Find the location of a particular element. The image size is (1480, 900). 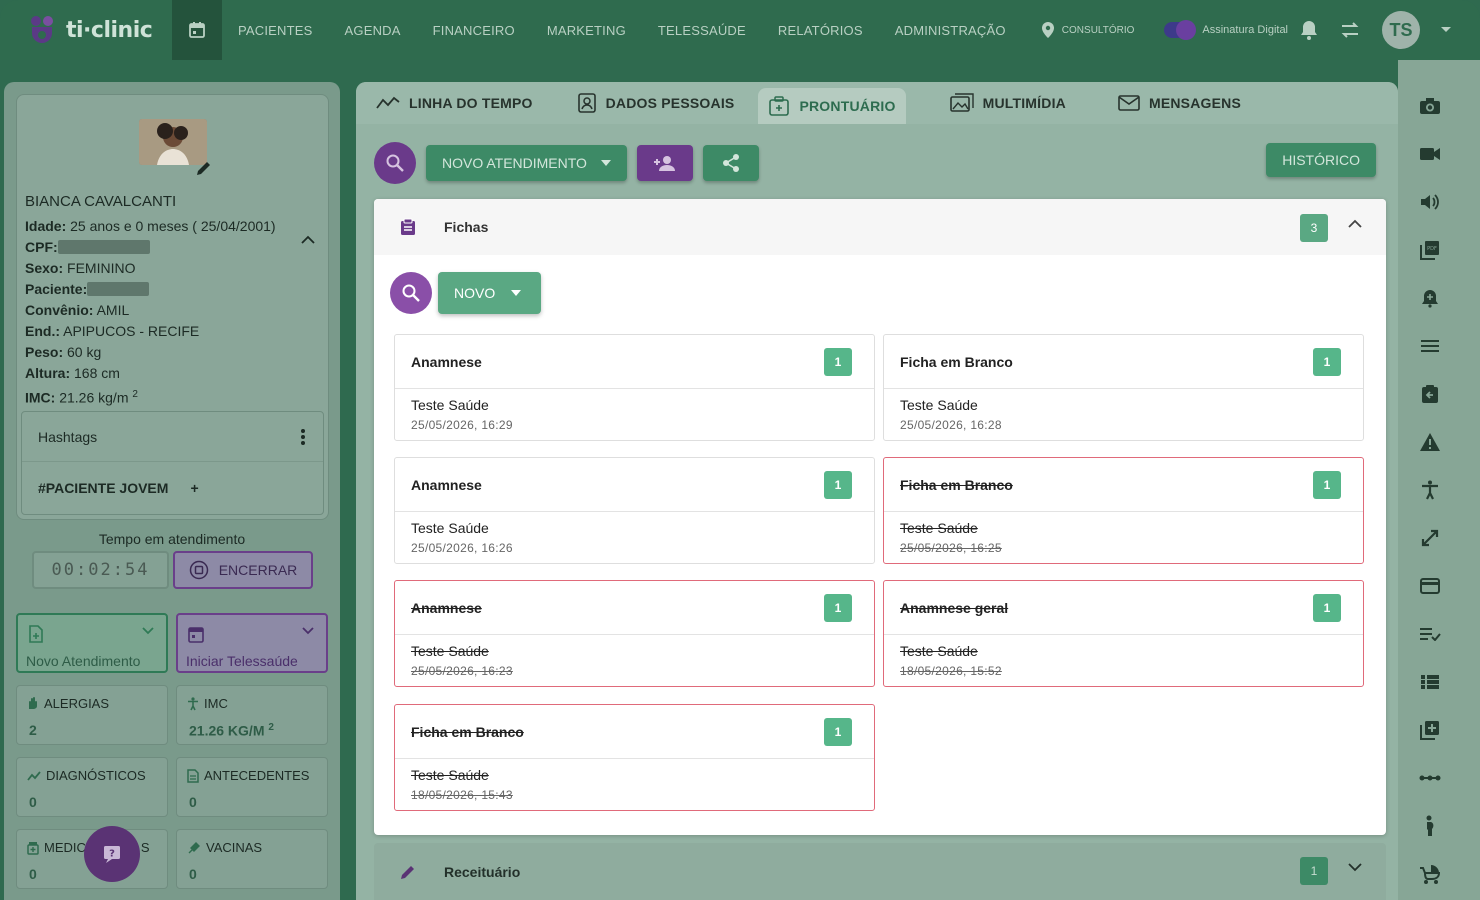

ficha-date: 18/05/2026, 15:52 is located at coordinates (951, 671).